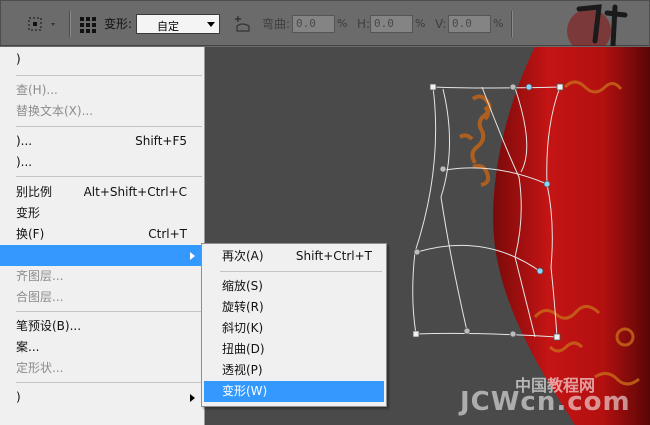 Image resolution: width=650 pixels, height=425 pixels. Describe the element at coordinates (276, 24) in the screenshot. I see `bend-label: 弯曲:` at that location.